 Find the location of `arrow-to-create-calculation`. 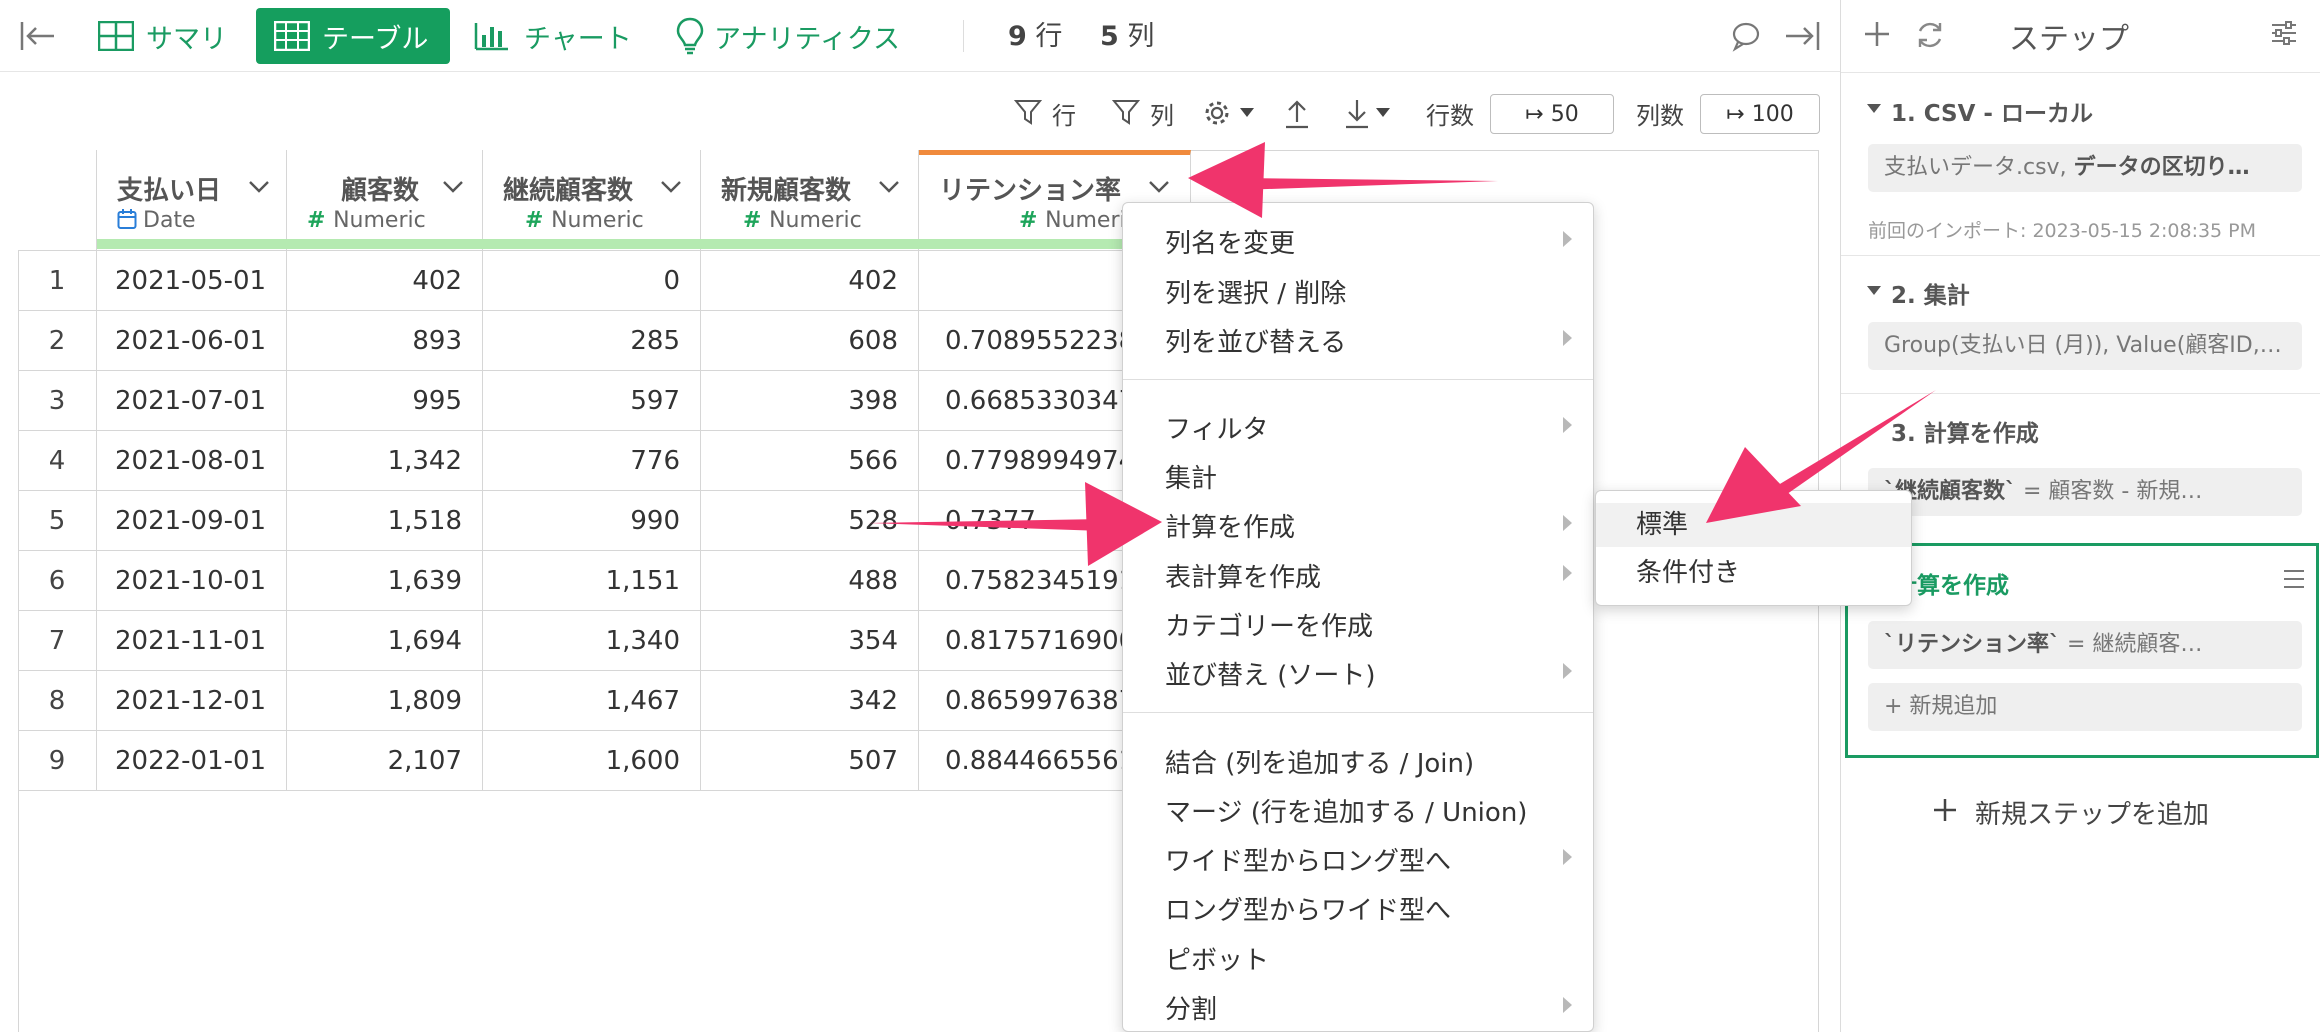

arrow-to-create-calculation is located at coordinates (1015, 524).